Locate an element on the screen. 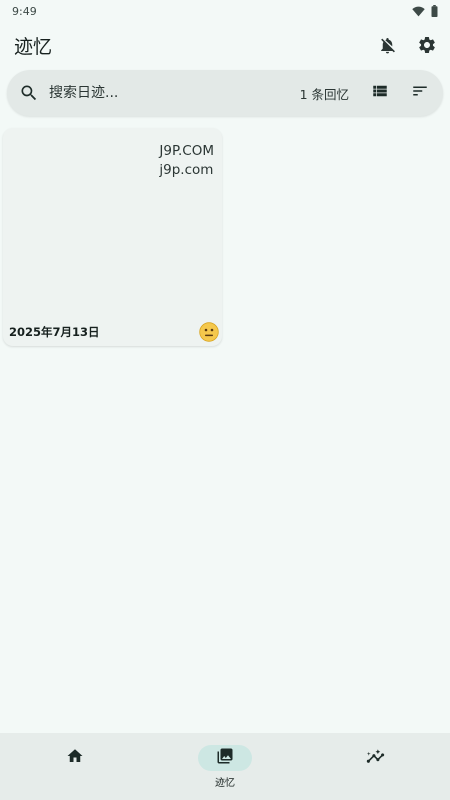 The height and width of the screenshot is (800, 450). battery-icon is located at coordinates (434, 11).